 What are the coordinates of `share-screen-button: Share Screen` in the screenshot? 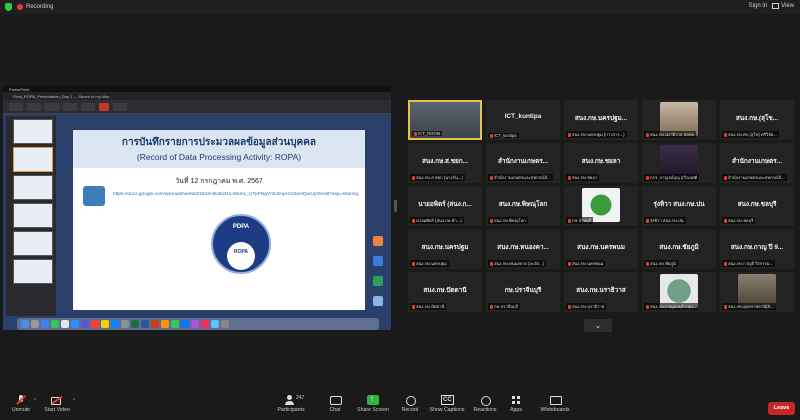 It's located at (373, 403).